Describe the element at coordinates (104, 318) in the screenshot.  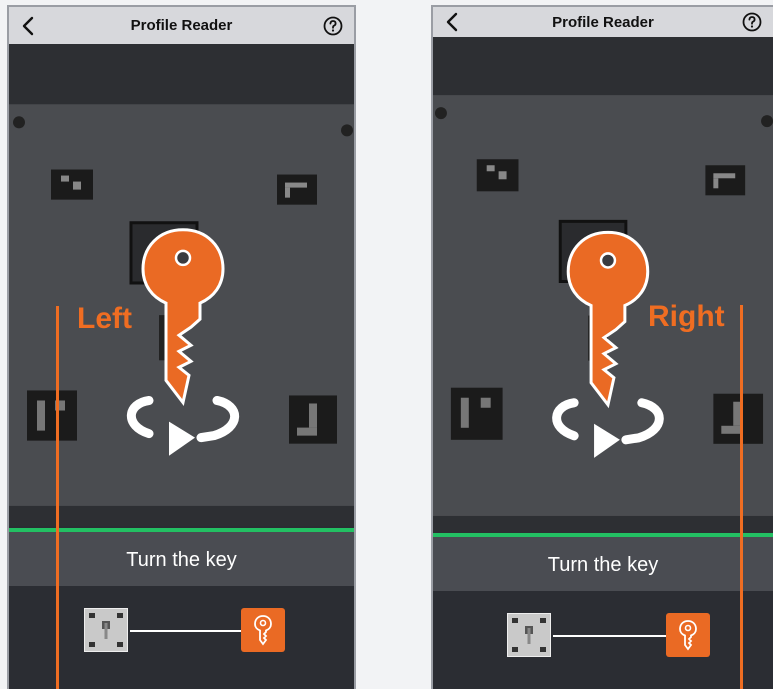
I see `direction-label: Left` at that location.